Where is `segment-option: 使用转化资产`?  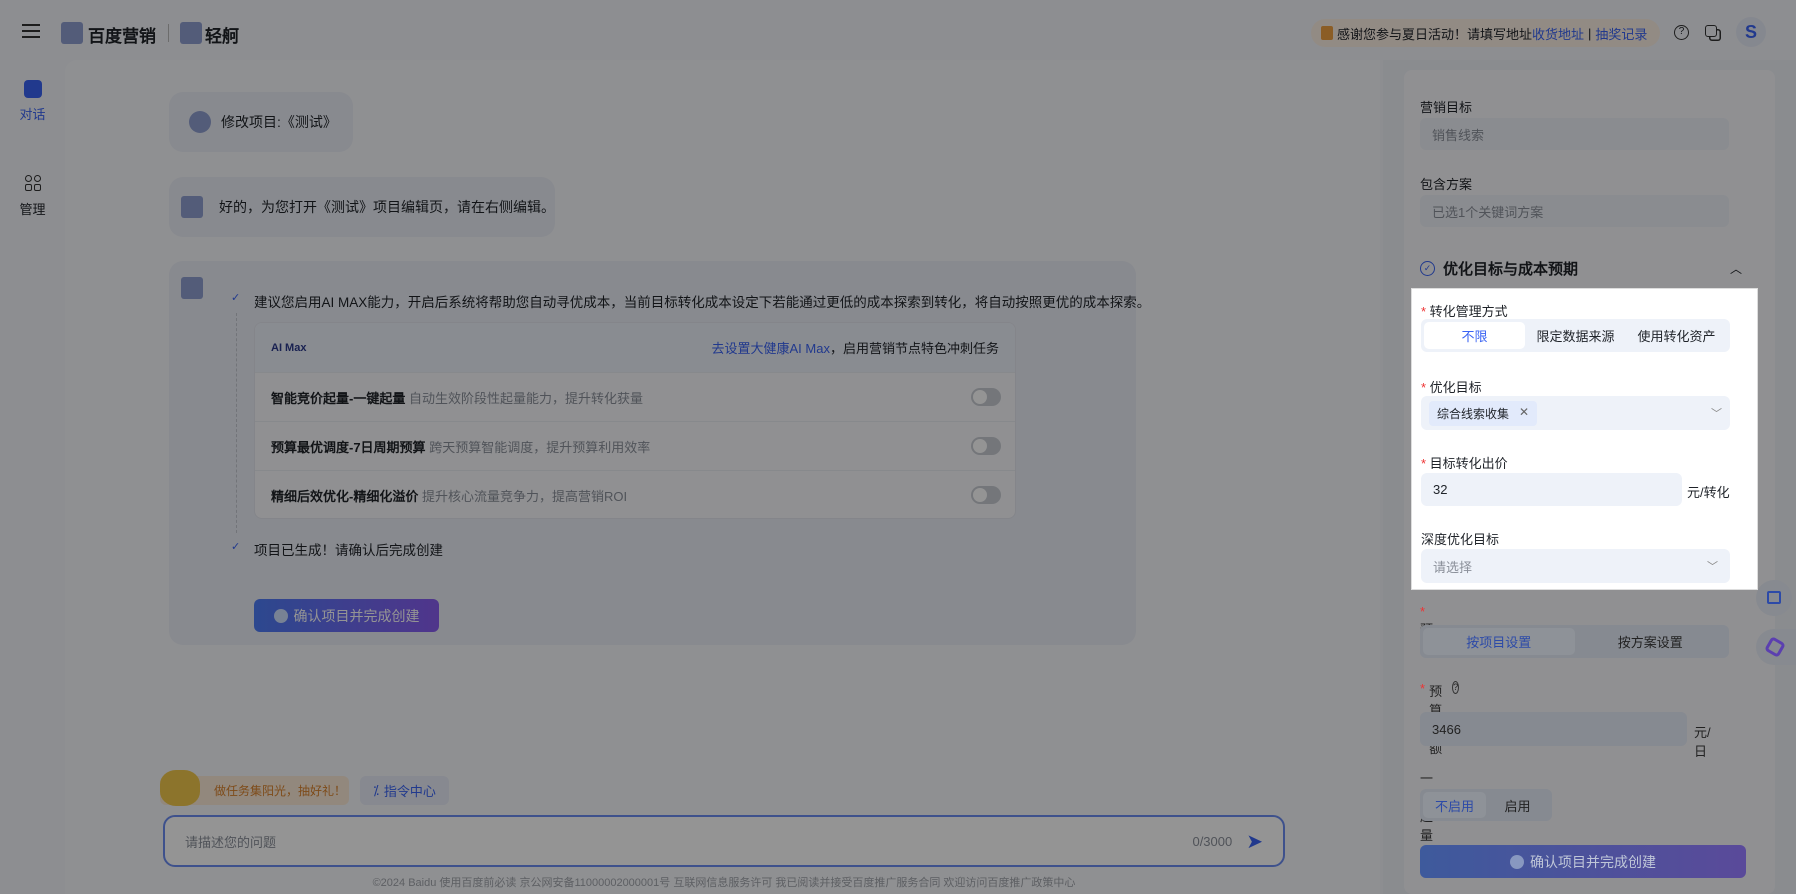
segment-option: 使用转化资产 is located at coordinates (1676, 335).